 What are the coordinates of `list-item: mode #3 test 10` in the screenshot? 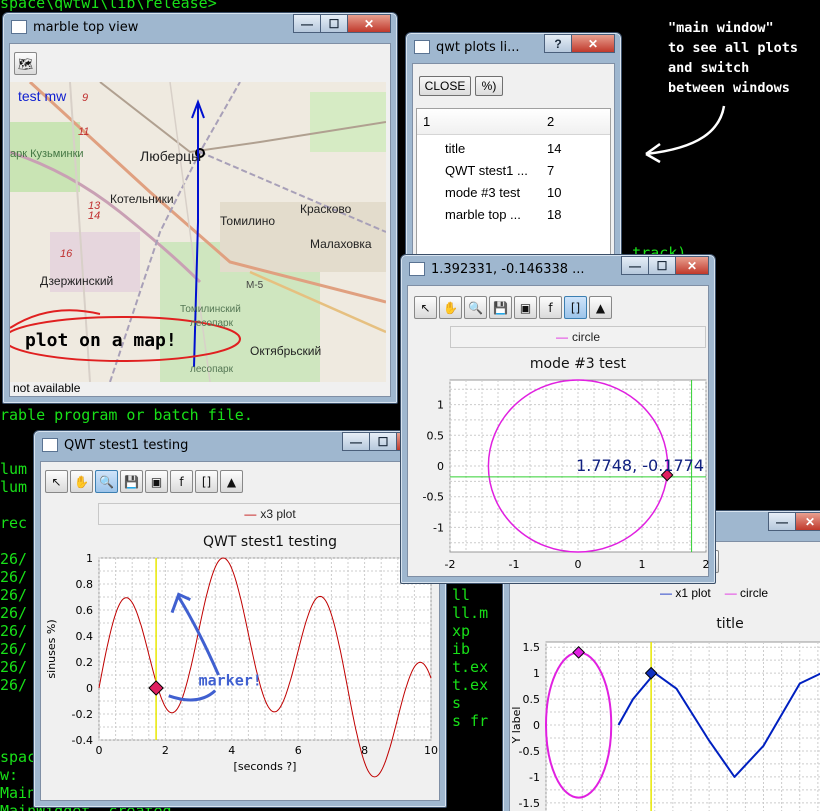 It's located at (513, 196).